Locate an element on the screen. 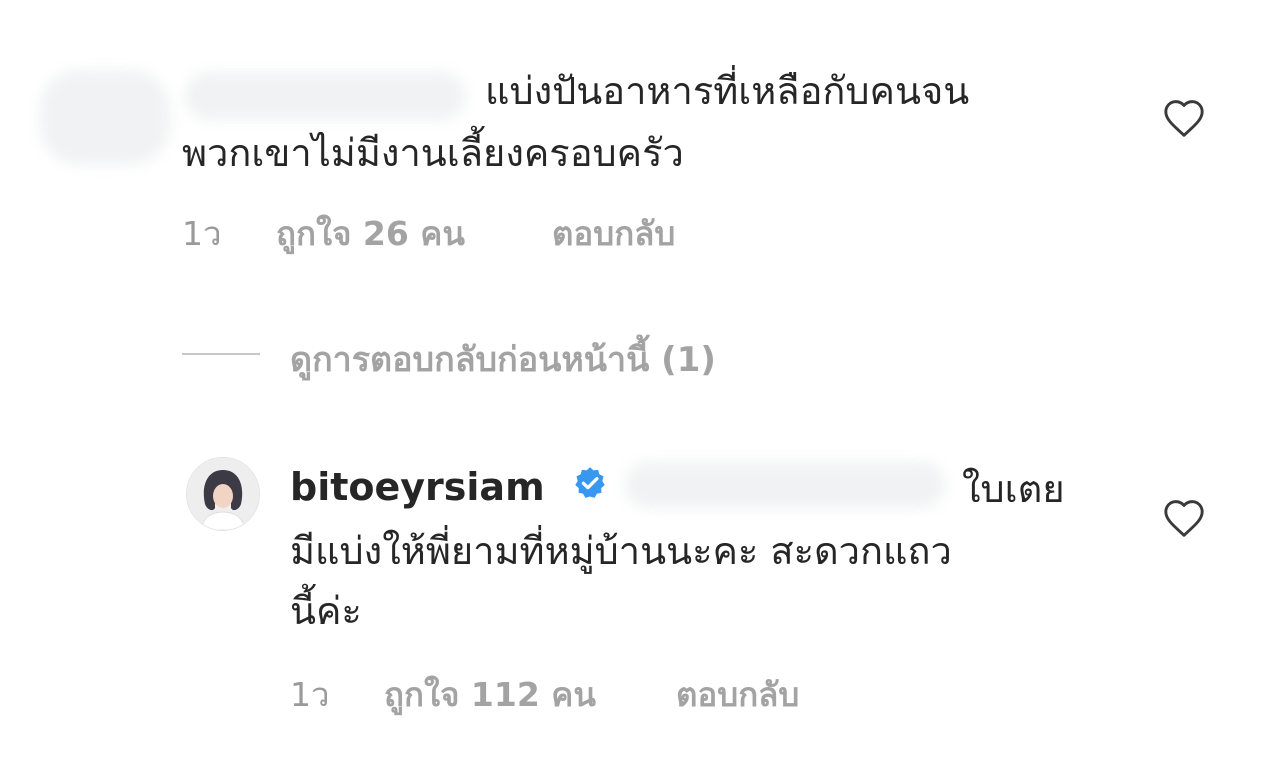 This screenshot has width=1280, height=763. comment-reply-button: ตอบกลับ is located at coordinates (613, 233).